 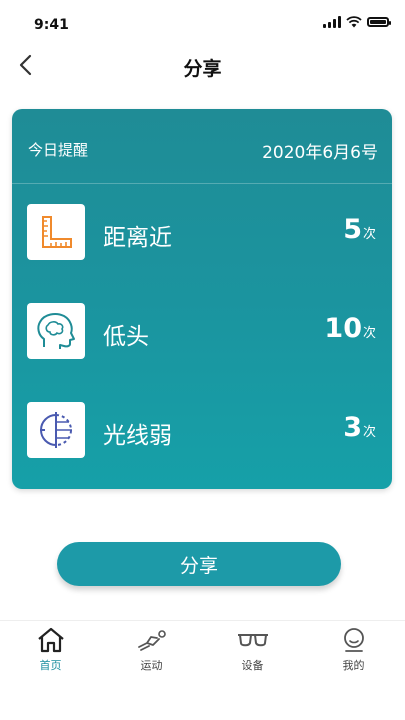 I want to click on nav-bar: 分享, so click(x=202, y=66).